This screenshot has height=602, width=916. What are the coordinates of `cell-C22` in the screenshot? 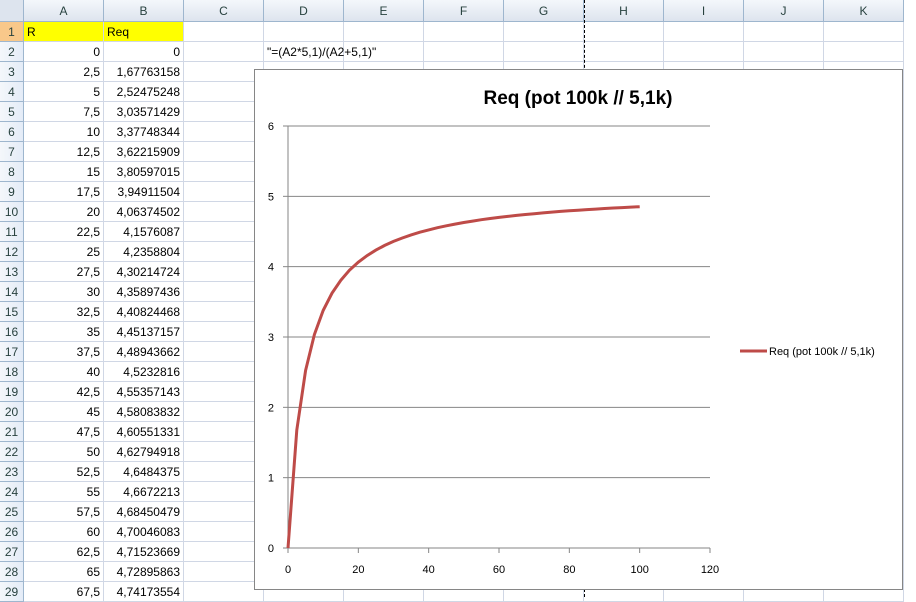 It's located at (224, 452).